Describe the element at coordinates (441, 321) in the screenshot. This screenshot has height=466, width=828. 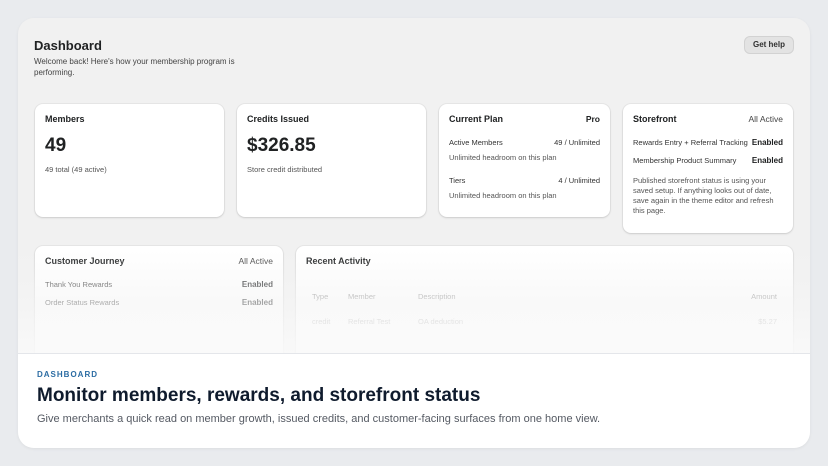
I see `row-description: OA deduction` at that location.